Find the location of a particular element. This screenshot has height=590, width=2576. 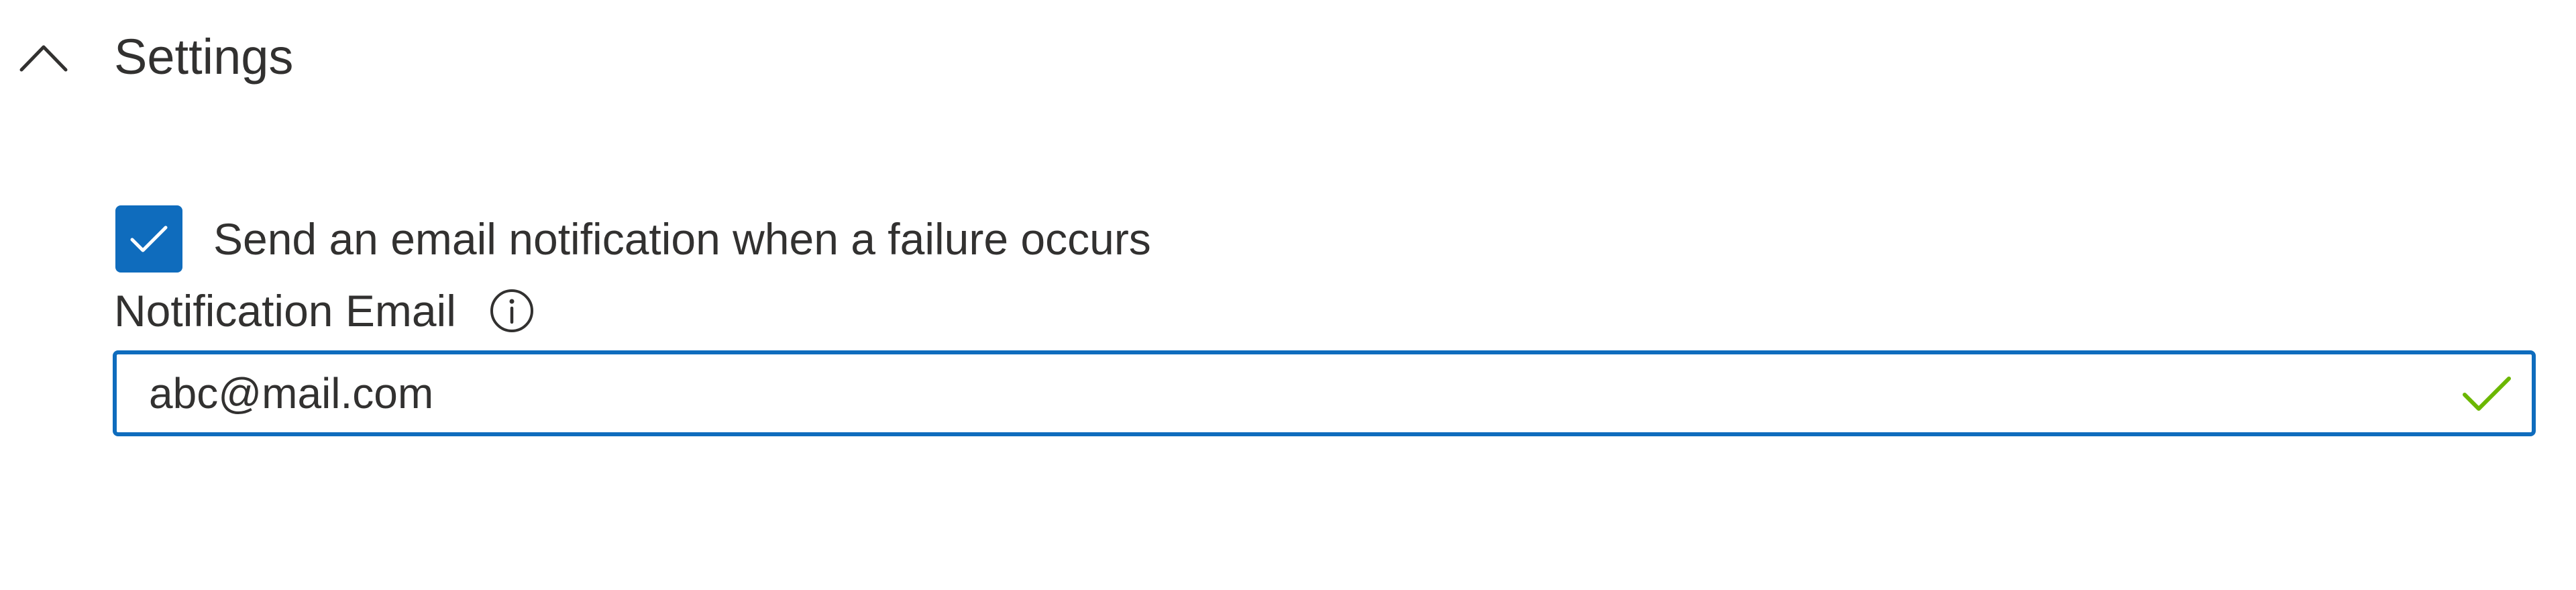

notification-email-input-box is located at coordinates (1324, 393).